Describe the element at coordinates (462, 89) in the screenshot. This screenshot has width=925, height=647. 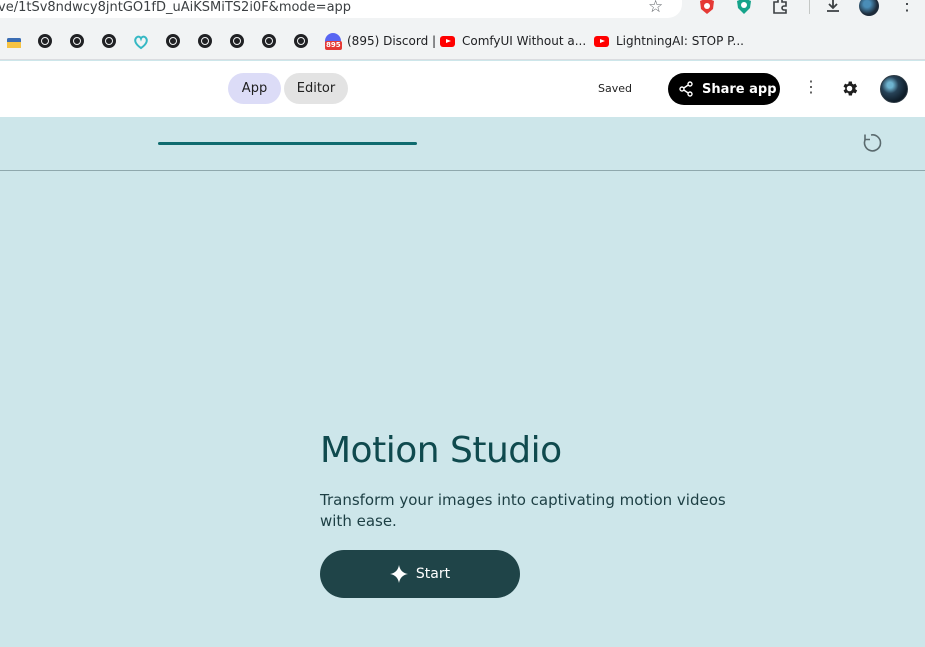
I see `app-header: App Editor Saved Share app ⋮` at that location.